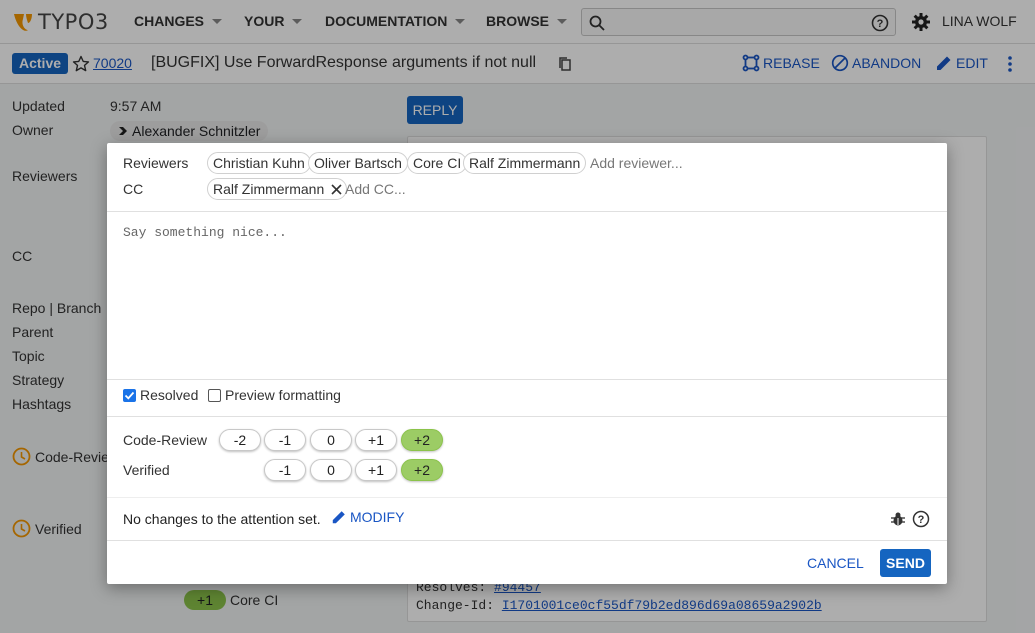  What do you see at coordinates (269, 189) in the screenshot?
I see `cc-chip-label: Ralf Zimmermann` at bounding box center [269, 189].